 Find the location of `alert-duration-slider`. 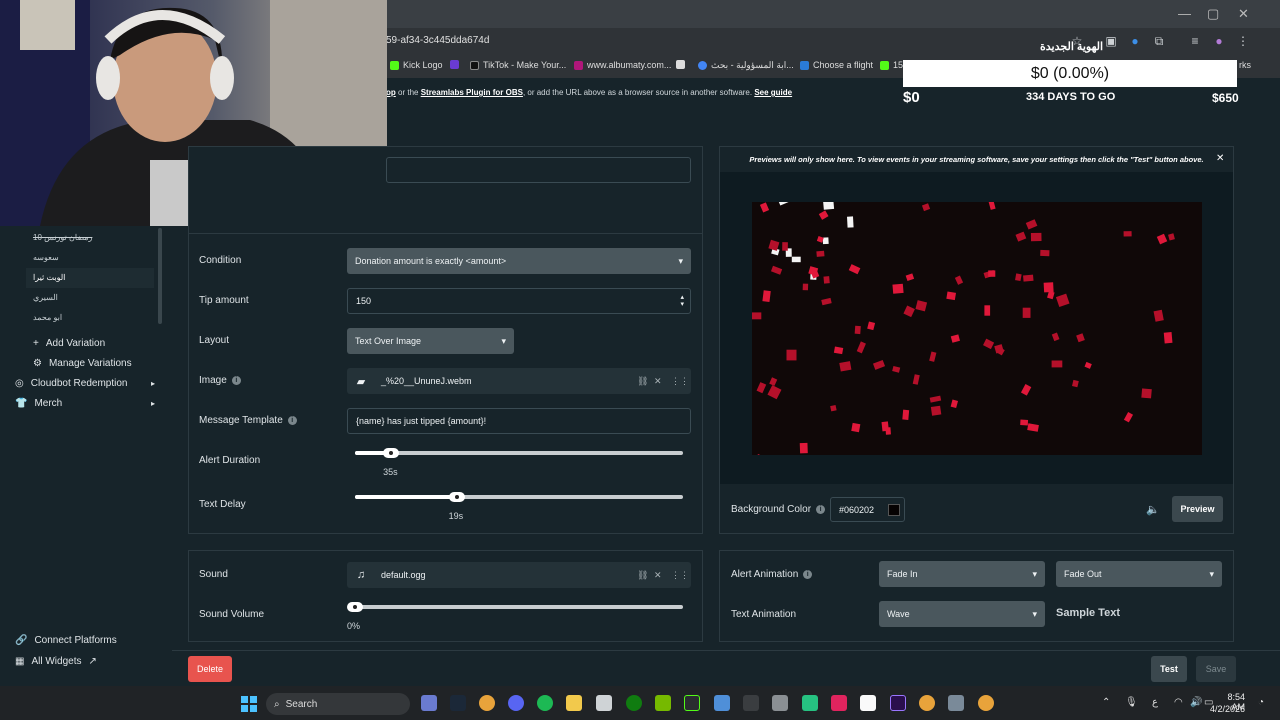

alert-duration-slider is located at coordinates (519, 453).